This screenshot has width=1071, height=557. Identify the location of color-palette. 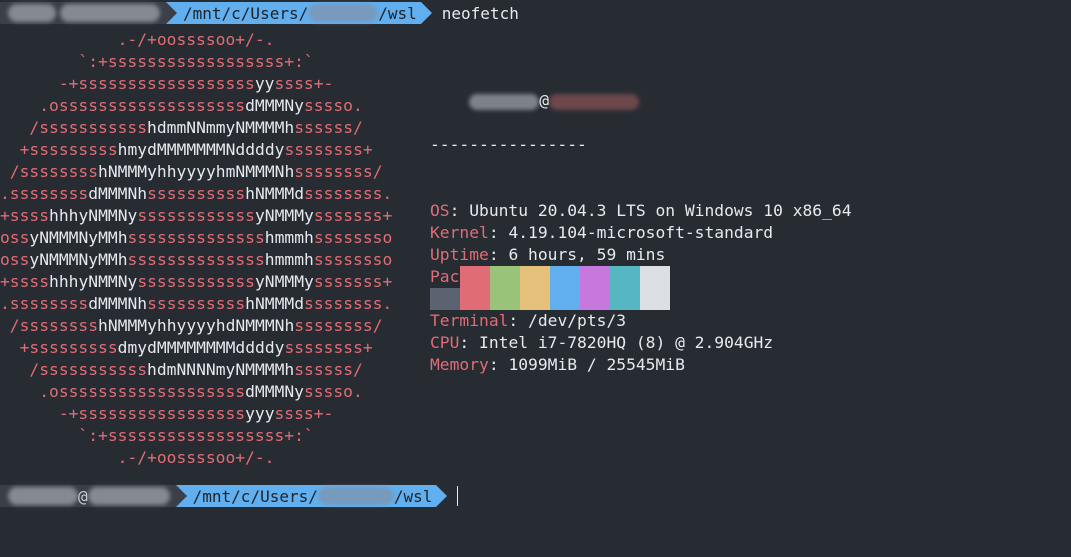
(550, 288).